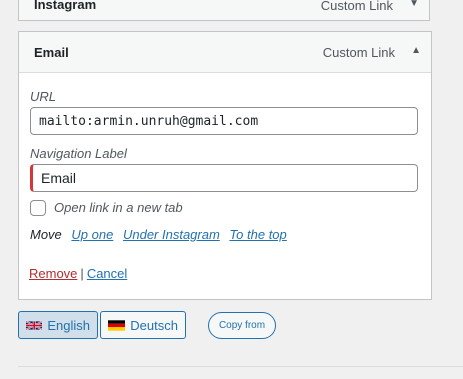  What do you see at coordinates (34, 325) in the screenshot?
I see `uk-flag-icon` at bounding box center [34, 325].